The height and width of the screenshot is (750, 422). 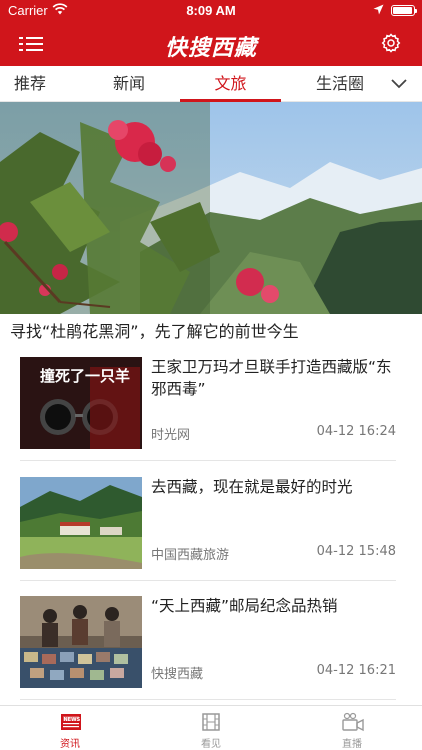 I want to click on nav-live: 直播, so click(x=352, y=728).